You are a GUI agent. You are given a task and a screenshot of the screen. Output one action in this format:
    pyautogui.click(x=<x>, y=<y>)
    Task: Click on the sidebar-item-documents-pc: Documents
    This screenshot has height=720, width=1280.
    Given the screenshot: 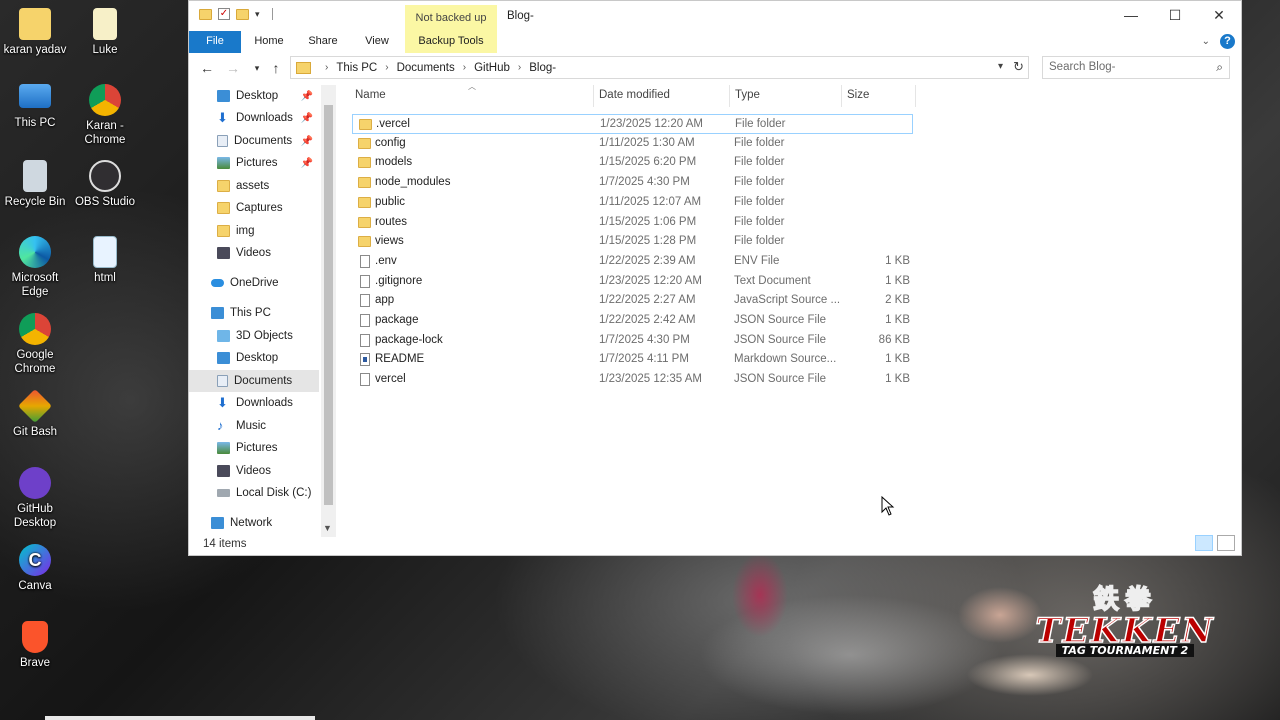 What is the action you would take?
    pyautogui.click(x=254, y=381)
    